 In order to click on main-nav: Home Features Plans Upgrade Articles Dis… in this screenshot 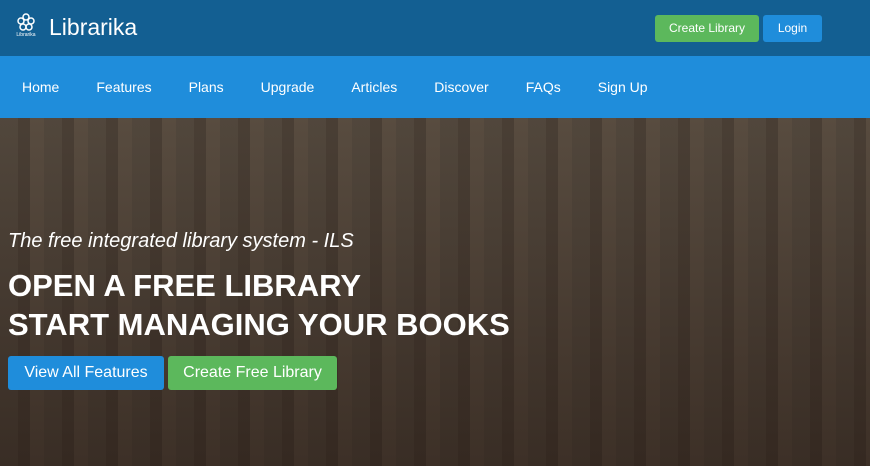, I will do `click(435, 87)`.